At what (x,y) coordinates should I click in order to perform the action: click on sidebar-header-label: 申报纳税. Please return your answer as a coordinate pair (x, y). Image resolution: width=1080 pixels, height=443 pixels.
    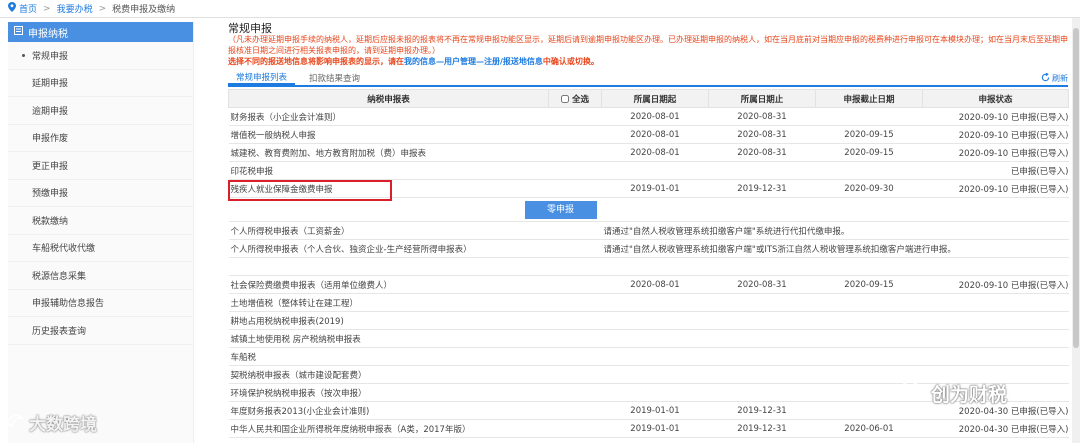
    Looking at the image, I should click on (48, 34).